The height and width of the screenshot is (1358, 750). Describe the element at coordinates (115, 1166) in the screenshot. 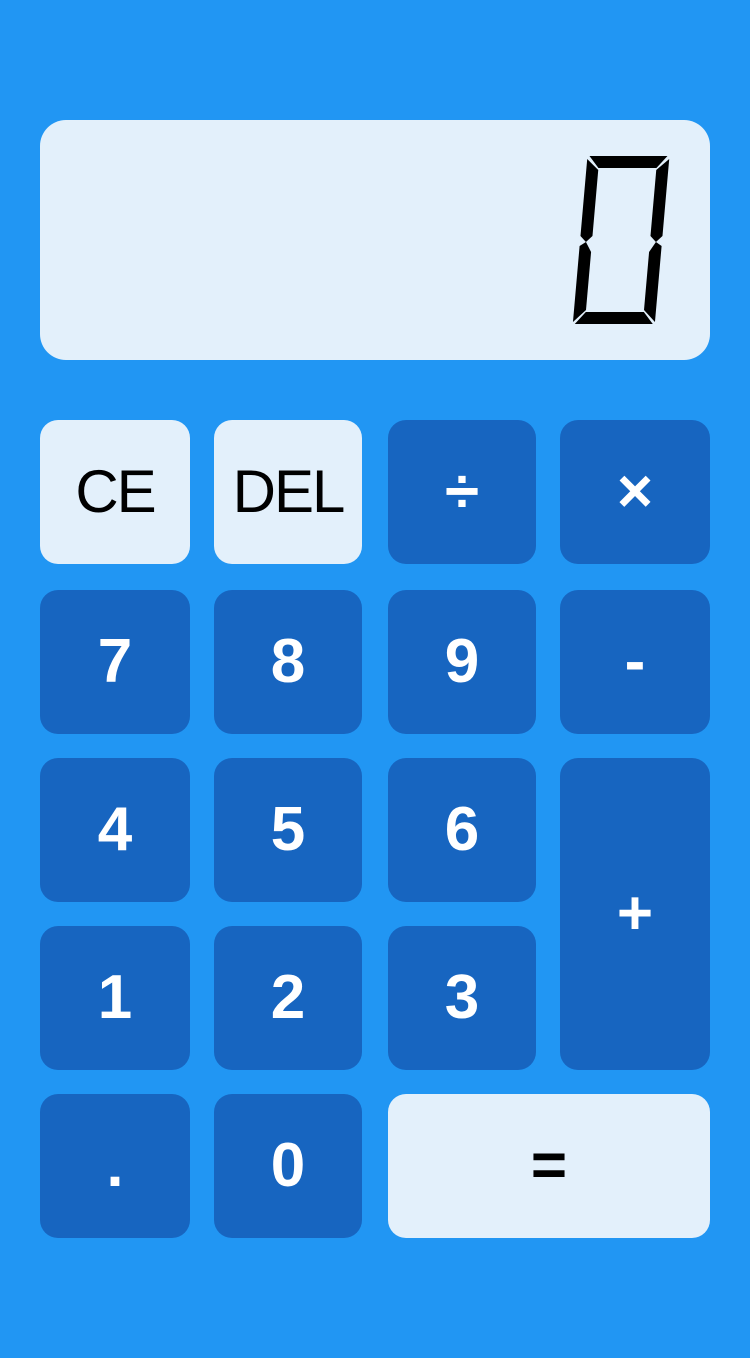

I see `decimal-button: .` at that location.